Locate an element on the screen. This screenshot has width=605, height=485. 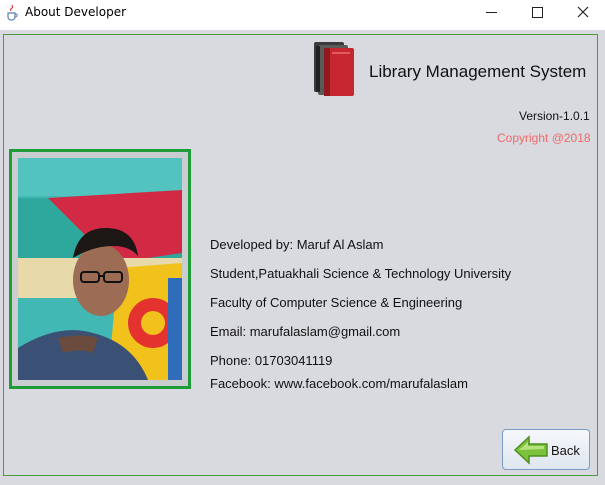
developer-photo-frame is located at coordinates (100, 269).